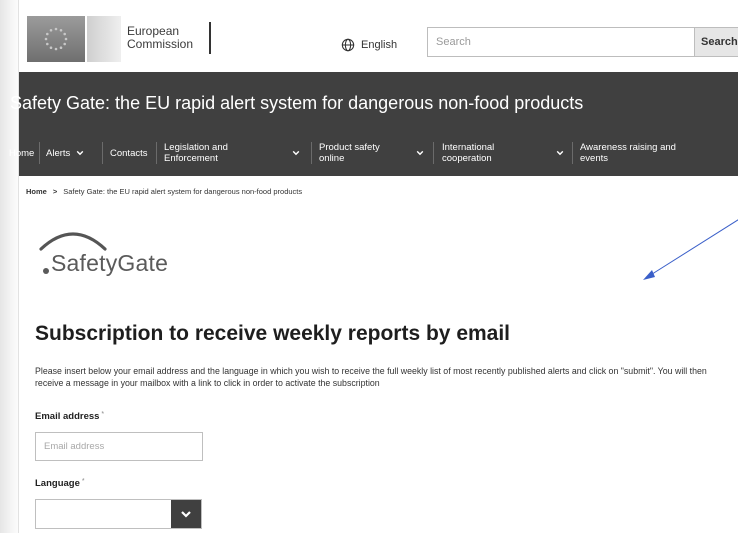 The width and height of the screenshot is (738, 533). I want to click on language-selector: English, so click(369, 45).